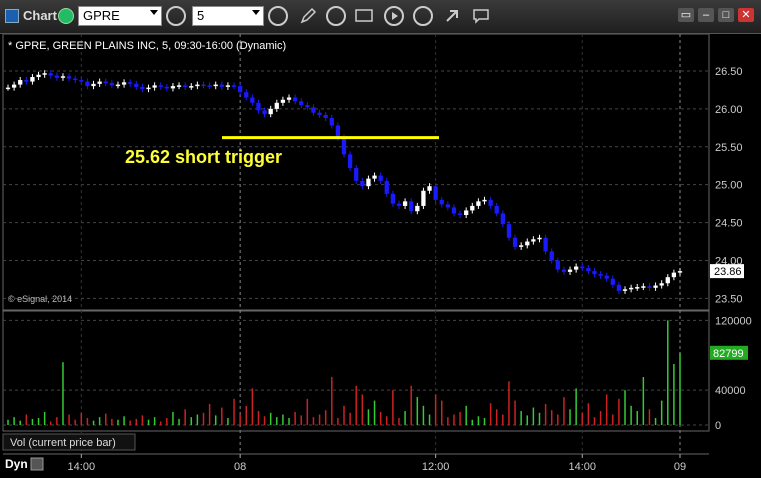  I want to click on copyright: © eSignal, 2014, so click(40, 299).